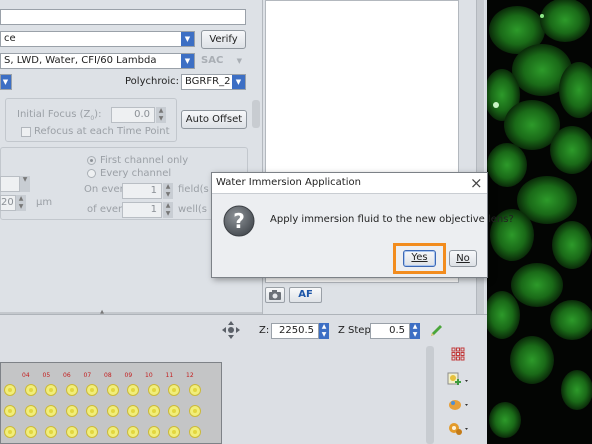  Describe the element at coordinates (144, 160) in the screenshot. I see `first-channel-label: First channel only` at that location.